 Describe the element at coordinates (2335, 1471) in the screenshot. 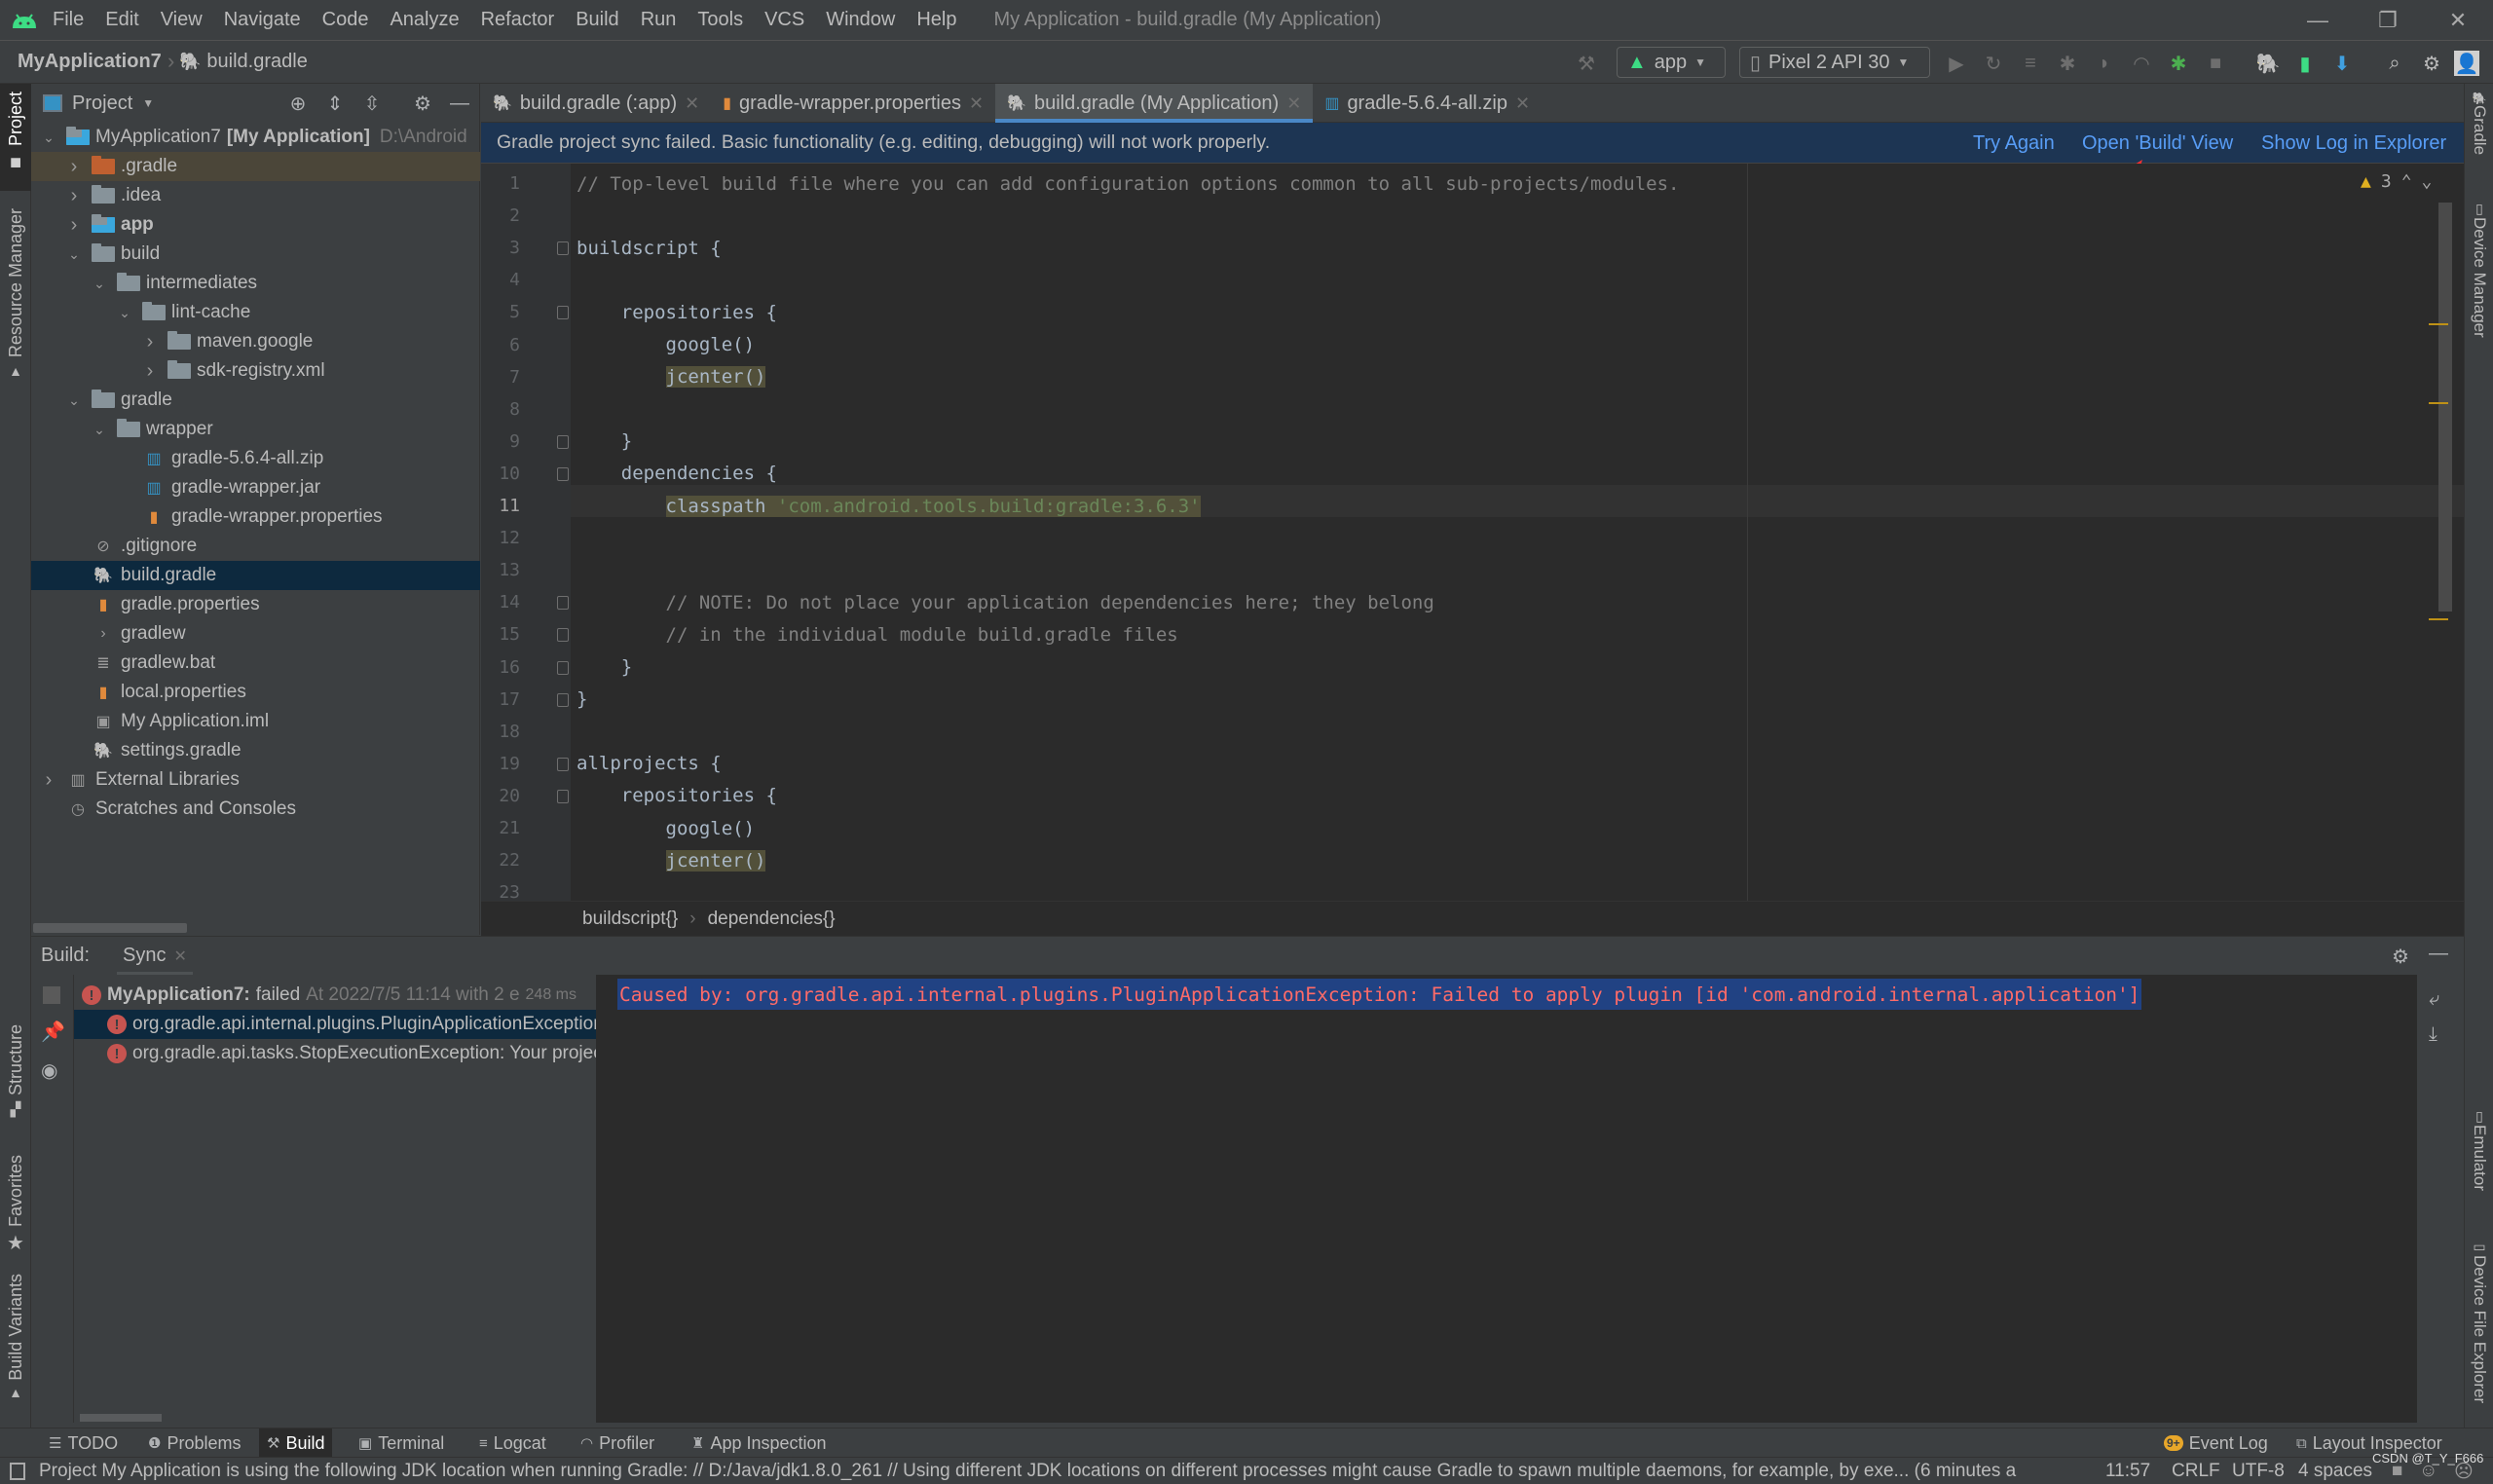

I see `indent-setting: 4 spaces` at that location.